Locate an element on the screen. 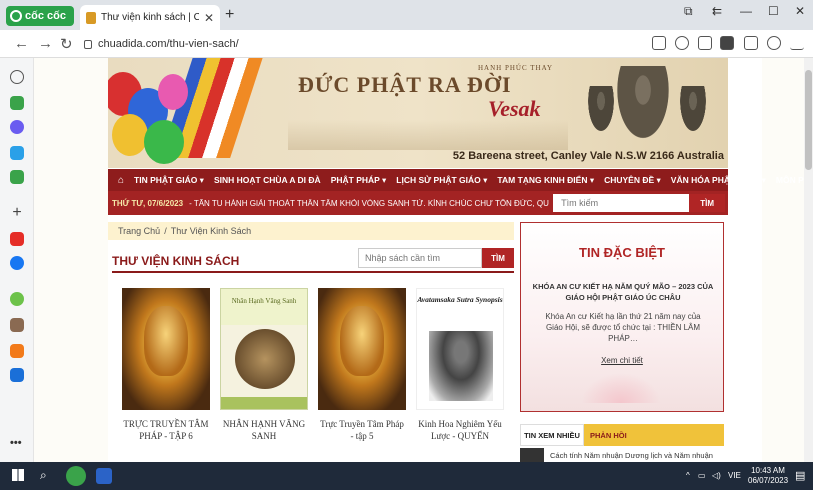  site-search-input is located at coordinates (621, 203).